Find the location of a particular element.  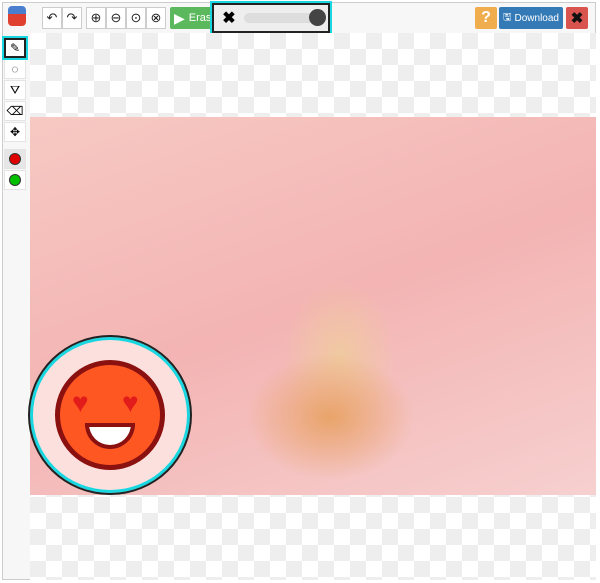

undo-icon: ↶ is located at coordinates (52, 17).